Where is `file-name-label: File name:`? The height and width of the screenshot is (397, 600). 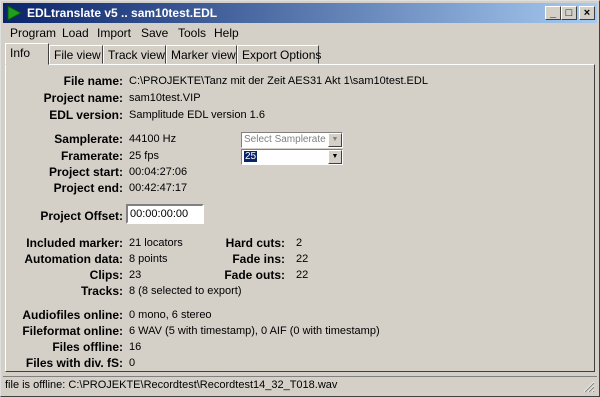 file-name-label: File name: is located at coordinates (93, 81).